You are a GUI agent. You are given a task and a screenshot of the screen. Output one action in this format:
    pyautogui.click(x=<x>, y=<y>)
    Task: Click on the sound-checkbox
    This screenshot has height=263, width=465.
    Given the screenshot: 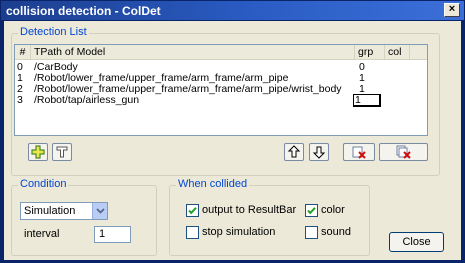 What is the action you would take?
    pyautogui.click(x=311, y=232)
    